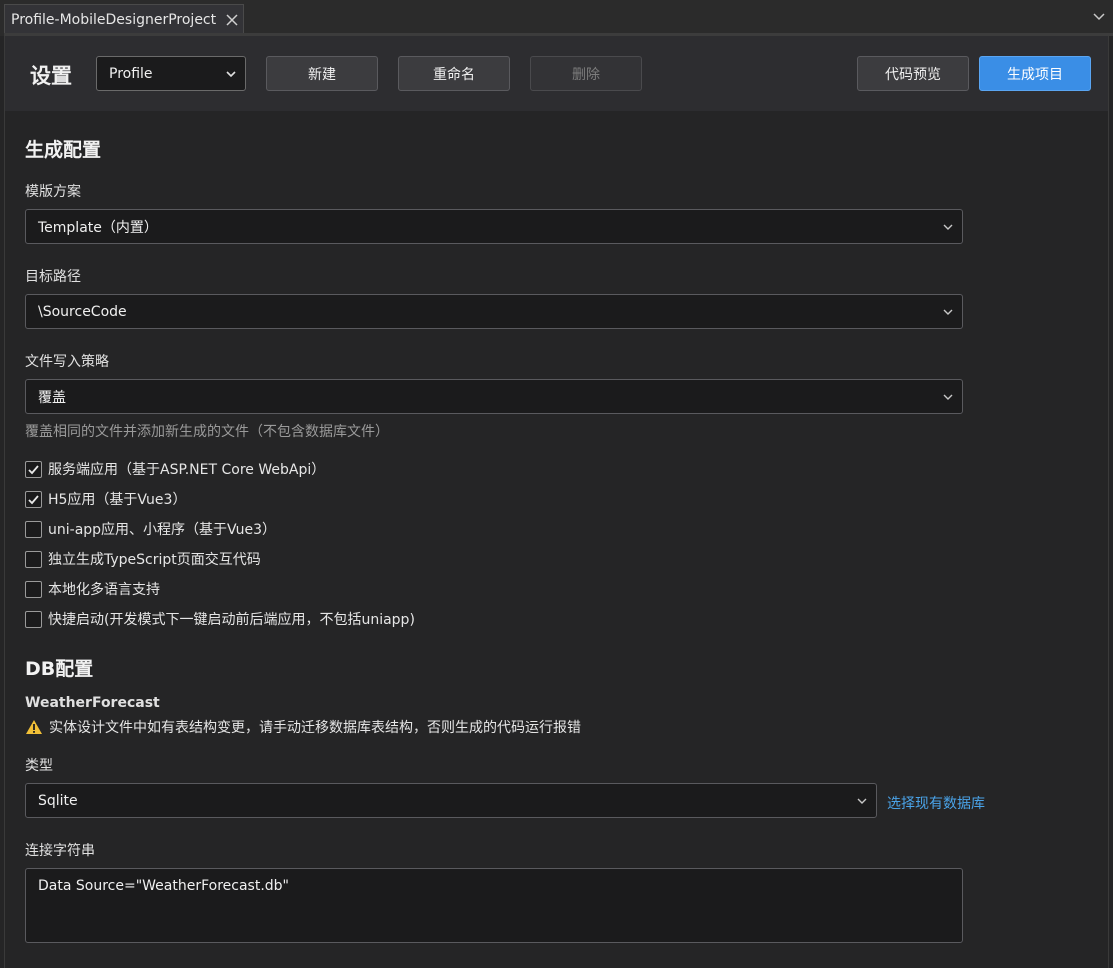 The height and width of the screenshot is (968, 1113). What do you see at coordinates (51, 76) in the screenshot?
I see `page-title: 设置` at bounding box center [51, 76].